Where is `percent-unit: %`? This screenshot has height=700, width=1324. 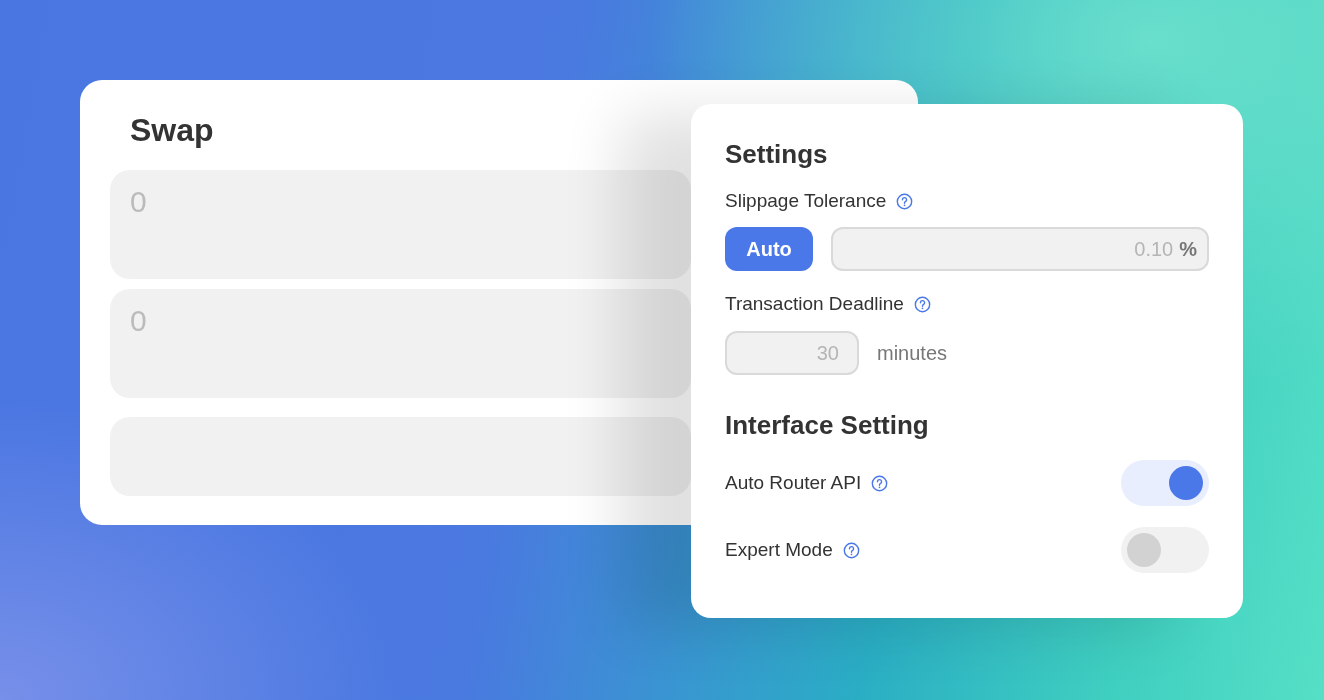
percent-unit: % is located at coordinates (1188, 249).